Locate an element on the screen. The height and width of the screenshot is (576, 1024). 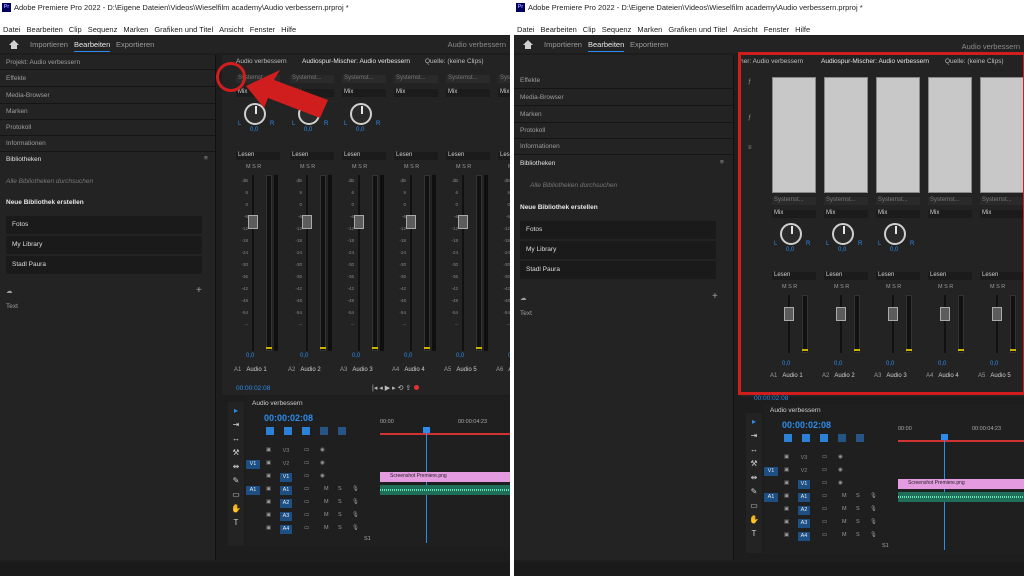
razor-tool-icon: ⚒ is located at coordinates (236, 453).